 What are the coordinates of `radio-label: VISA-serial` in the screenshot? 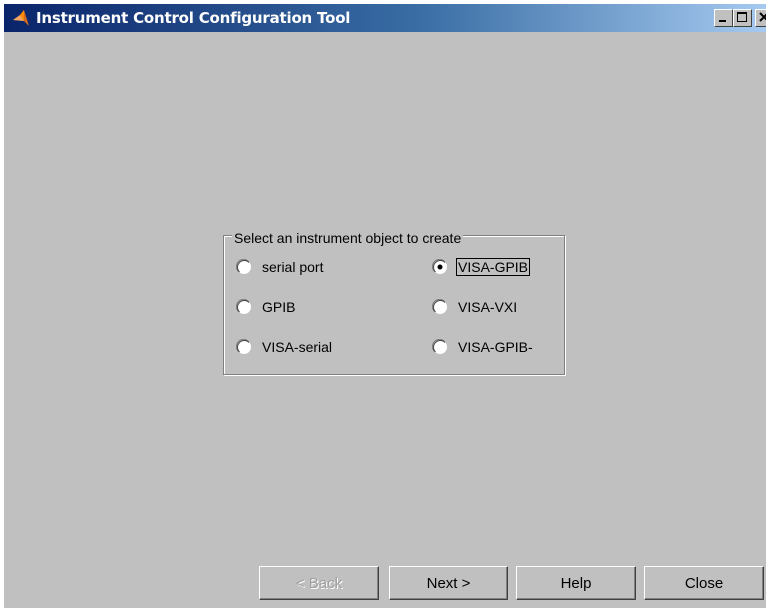 It's located at (297, 347).